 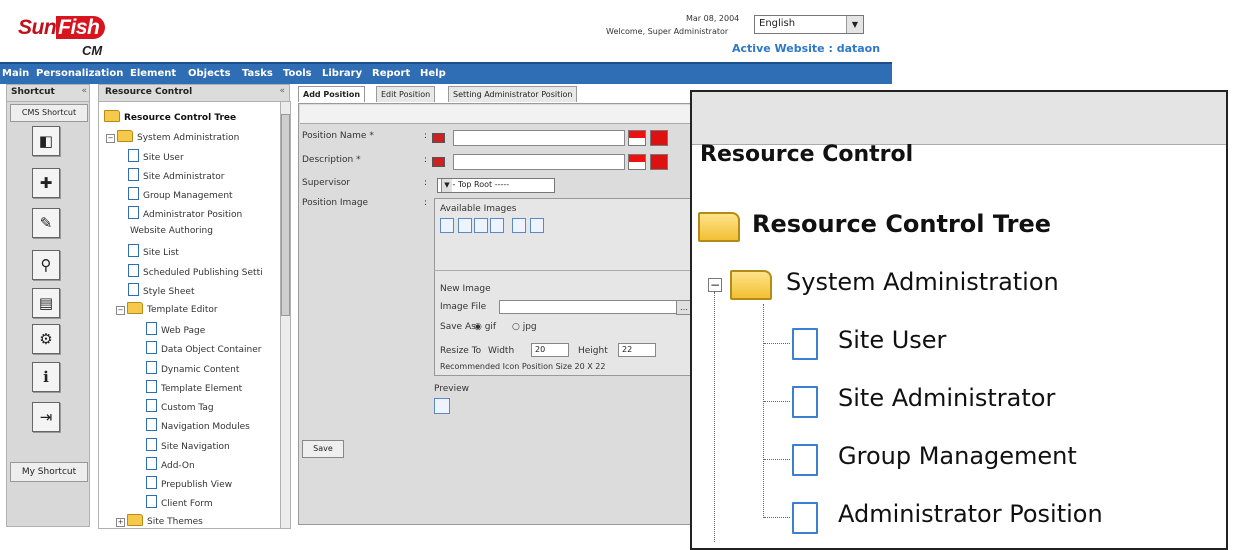 What do you see at coordinates (970, 514) in the screenshot?
I see `zoom-tree-administrator-position: Administrator Position` at bounding box center [970, 514].